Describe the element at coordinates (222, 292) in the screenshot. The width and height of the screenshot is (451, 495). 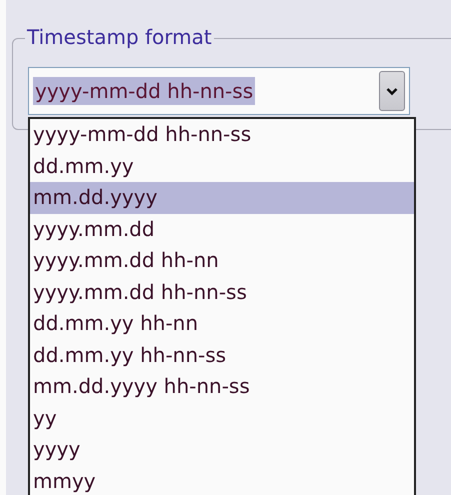
I see `dropdown-option: yyyy.mm.dd hh-nn-ss` at that location.